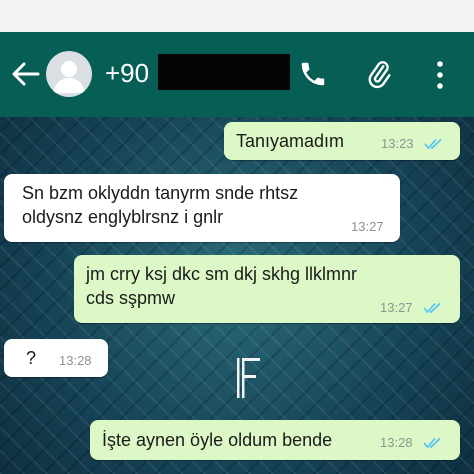 Image resolution: width=474 pixels, height=474 pixels. What do you see at coordinates (160, 193) in the screenshot?
I see `message-text-line: Sn bzm oklyddn tanyrm snde rhtsz` at bounding box center [160, 193].